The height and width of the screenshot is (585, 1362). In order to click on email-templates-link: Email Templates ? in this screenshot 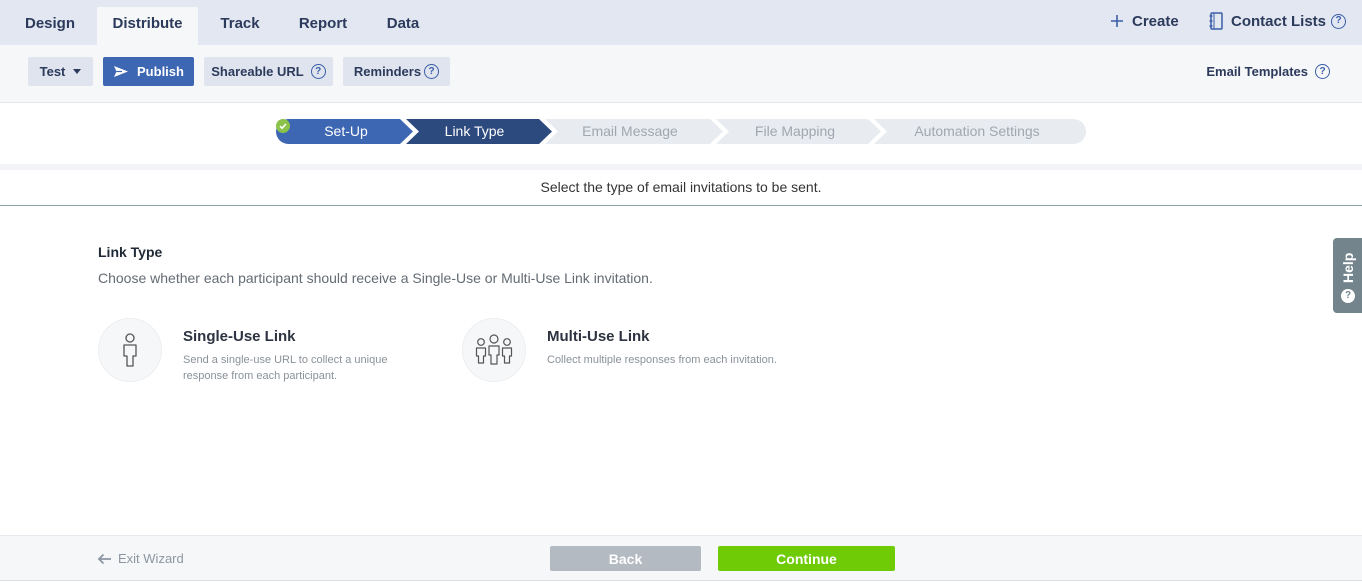, I will do `click(1268, 71)`.